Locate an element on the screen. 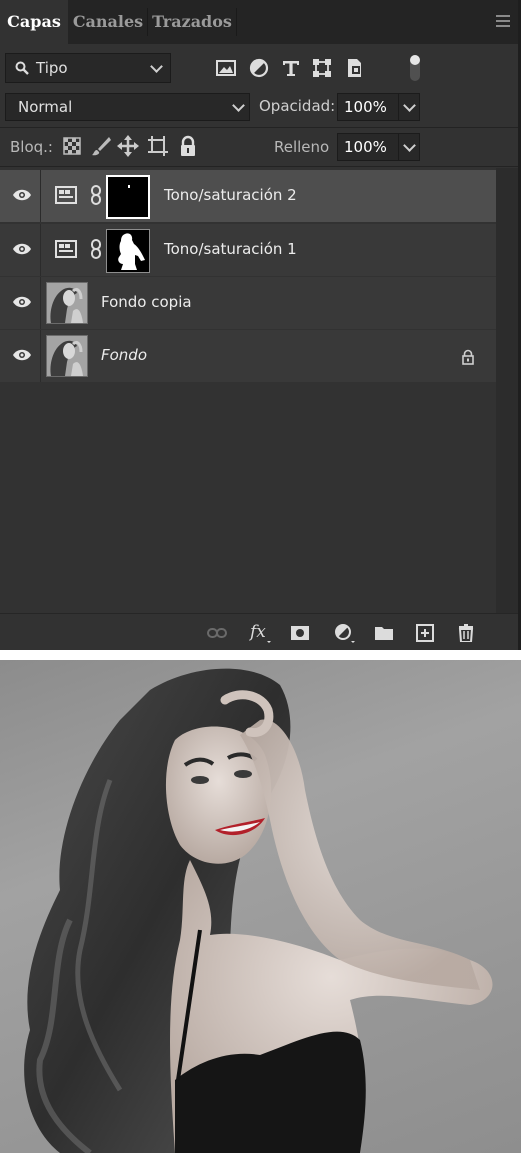  blend-mode-label: Normal is located at coordinates (45, 107).